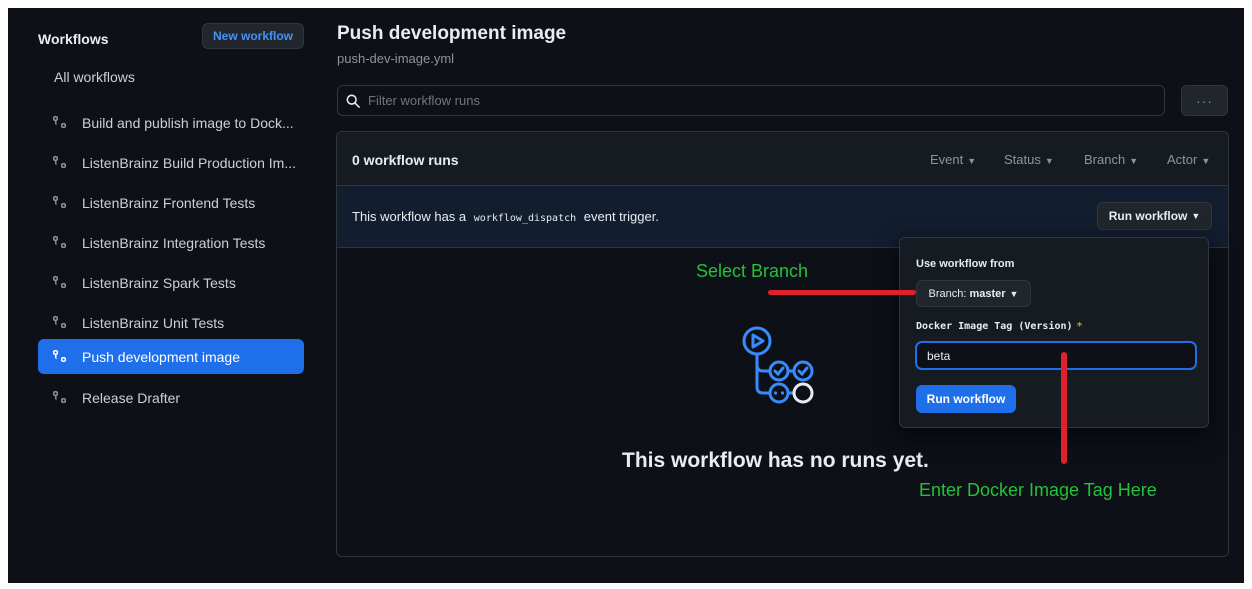 Image resolution: width=1252 pixels, height=589 pixels. I want to click on more-options-button: ···, so click(1204, 100).